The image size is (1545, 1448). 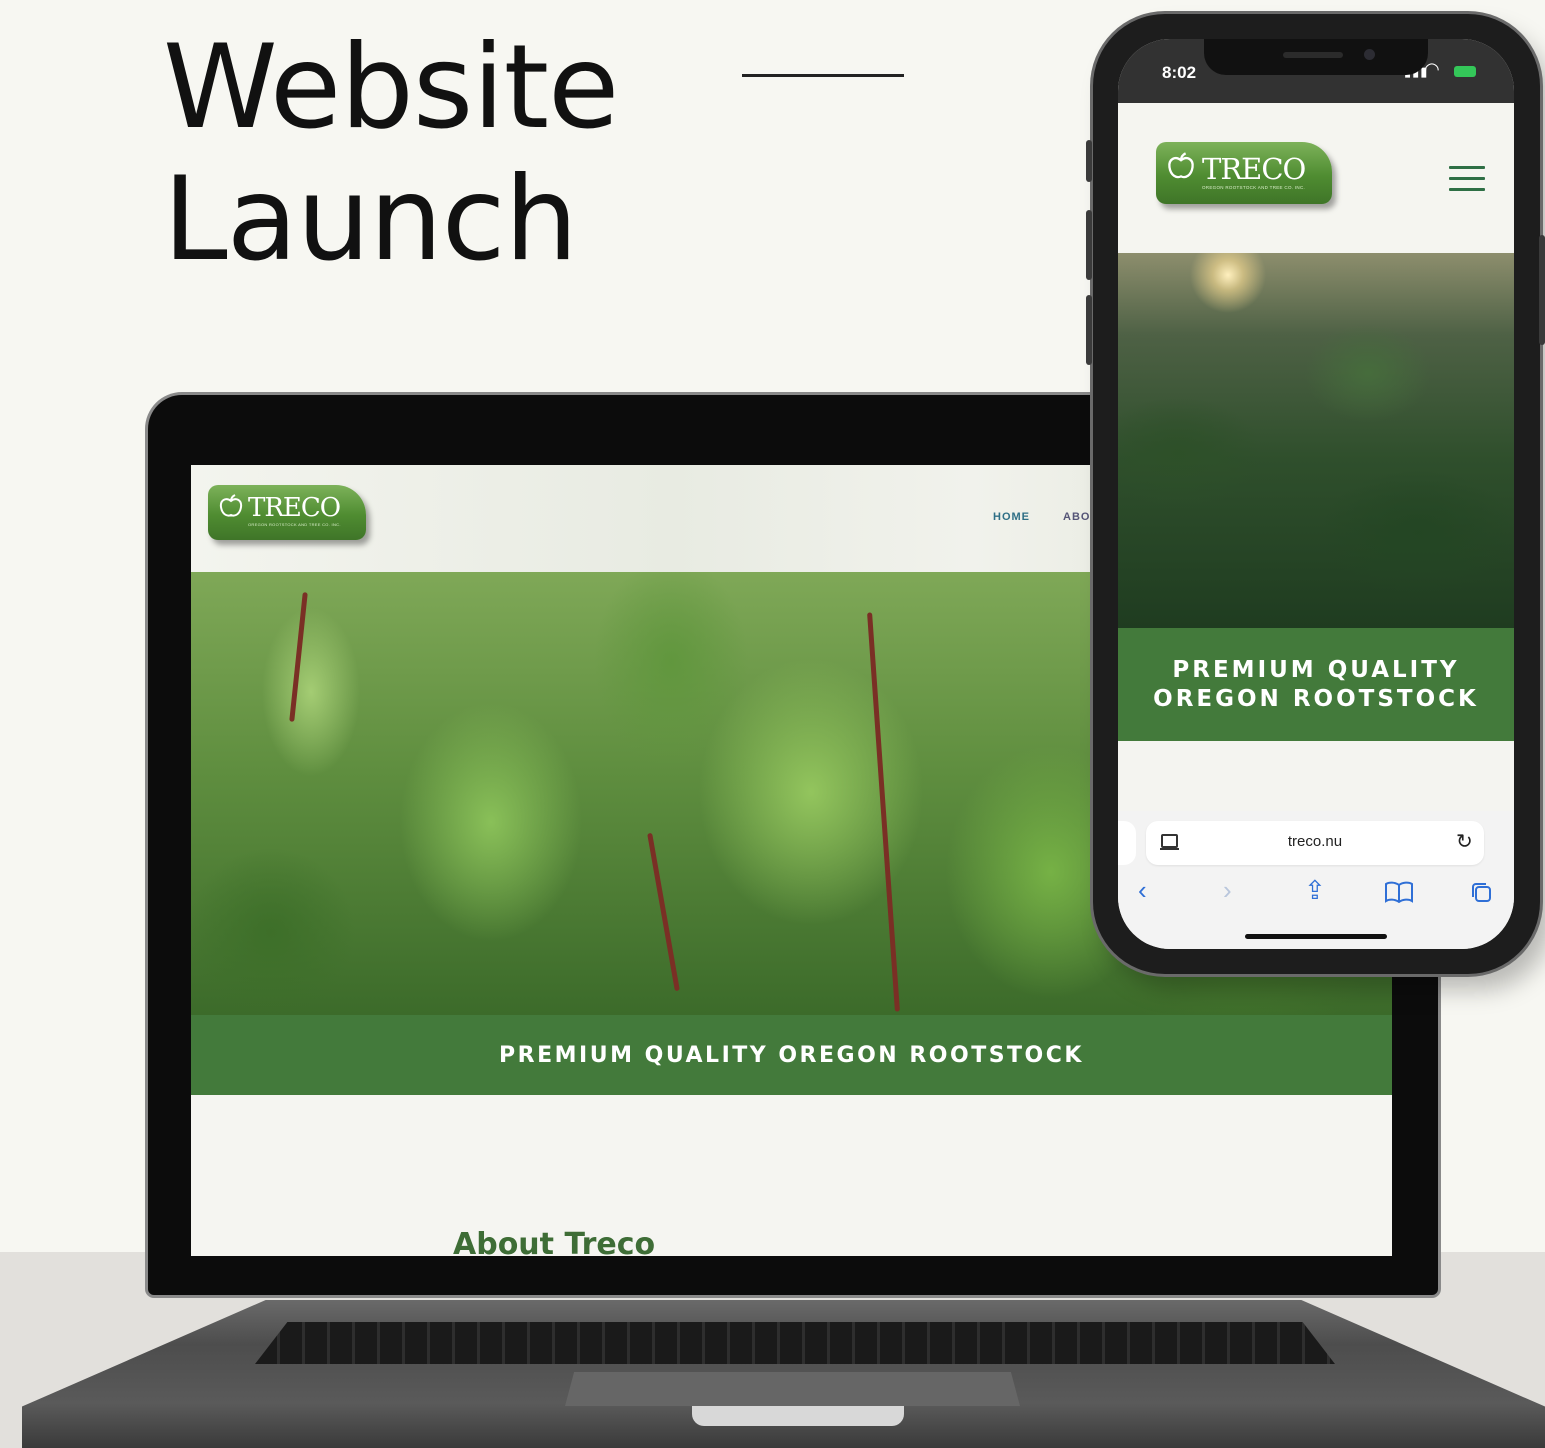 I want to click on mobile-content-area, so click(x=1316, y=781).